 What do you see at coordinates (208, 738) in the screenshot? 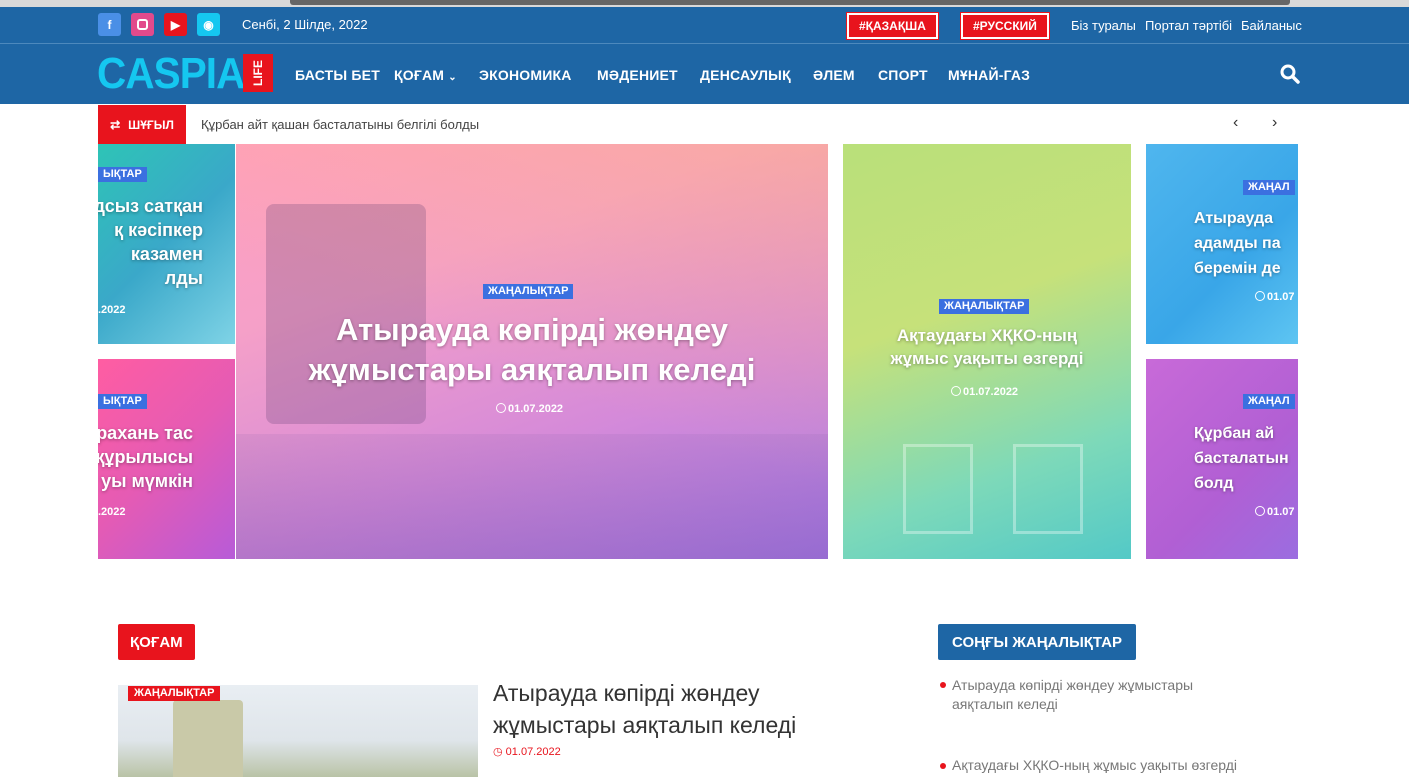
I see `roller-image` at bounding box center [208, 738].